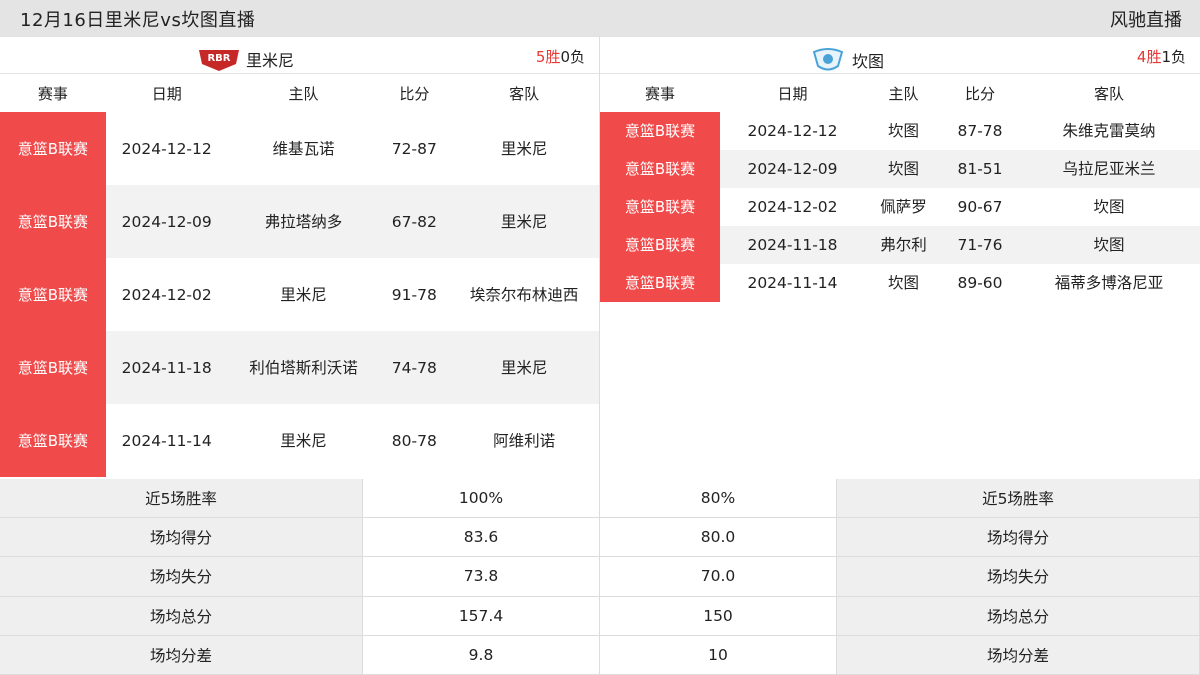  What do you see at coordinates (414, 221) in the screenshot?
I see `score-cell: 67-82` at bounding box center [414, 221].